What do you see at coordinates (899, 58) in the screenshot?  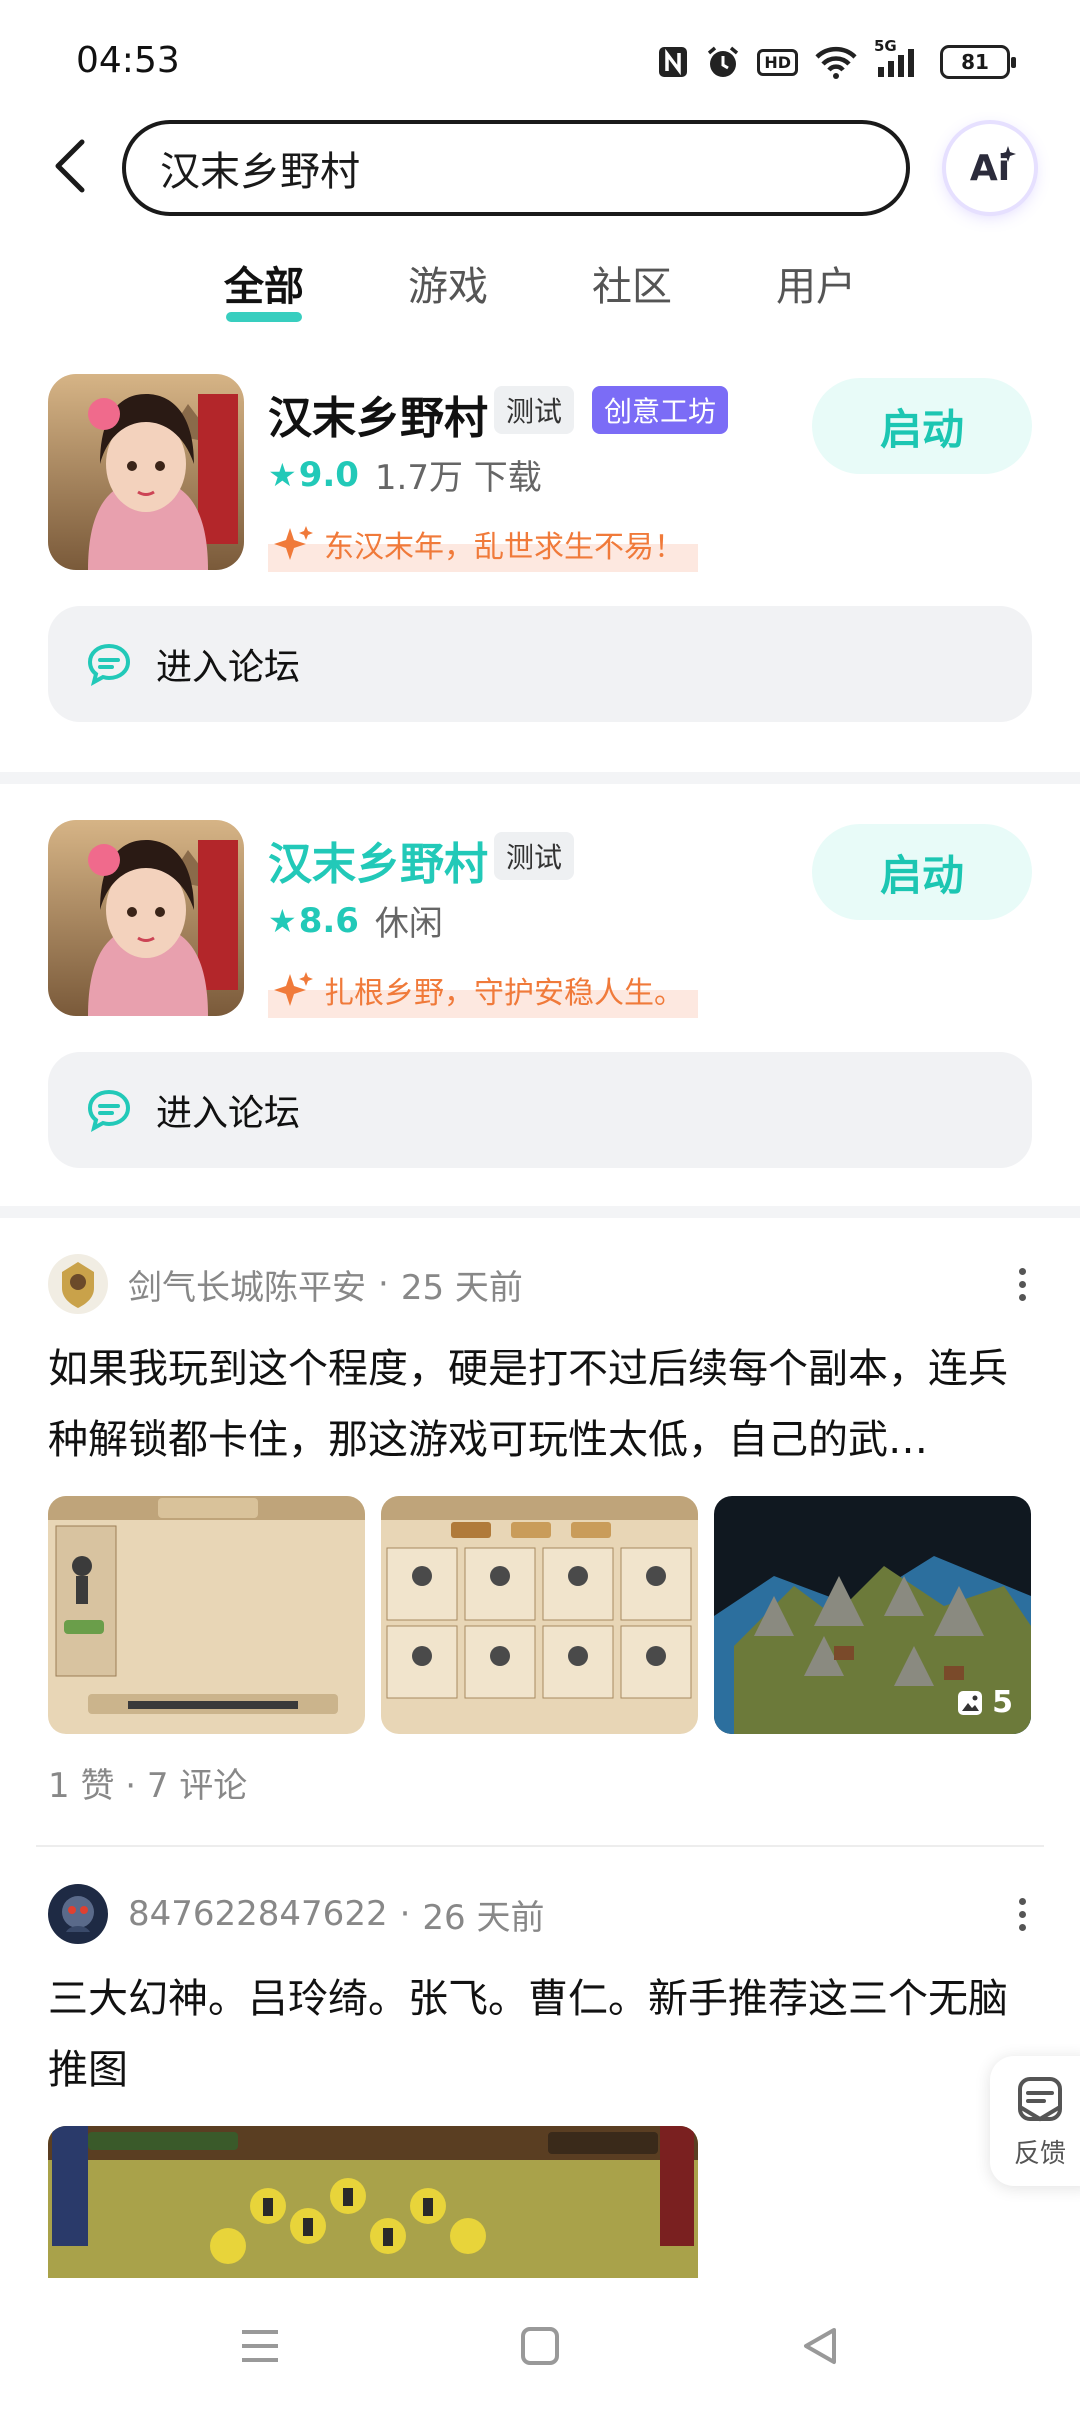 I see `signal-icon: 5G` at bounding box center [899, 58].